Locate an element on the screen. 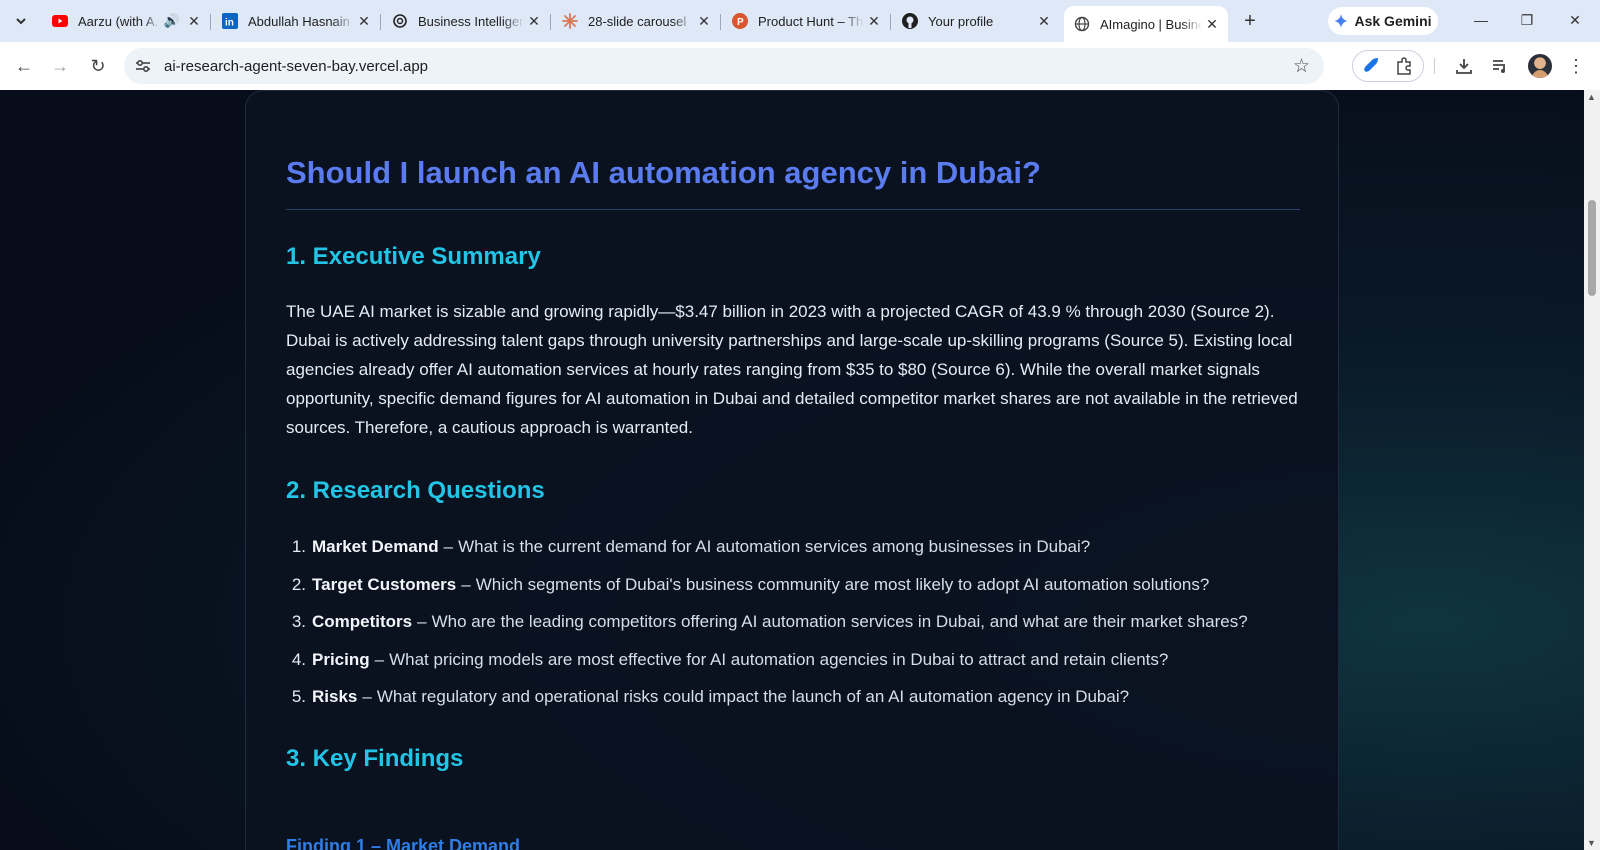  minimize-icon: — is located at coordinates (1481, 20).